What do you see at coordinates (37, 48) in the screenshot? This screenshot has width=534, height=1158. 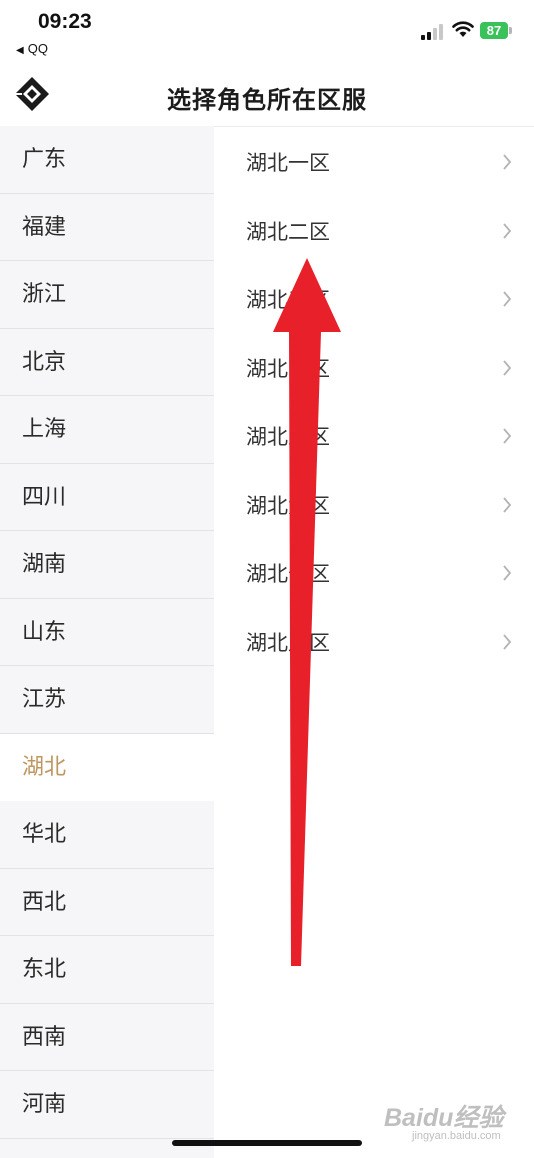 I see `back-app-label: QQ` at bounding box center [37, 48].